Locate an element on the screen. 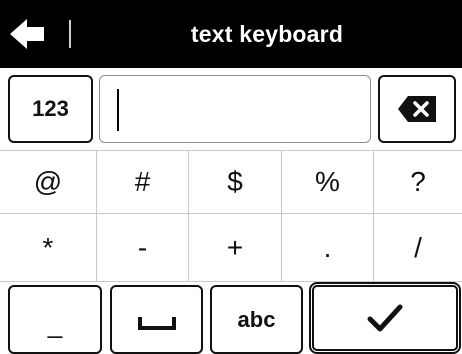 The height and width of the screenshot is (354, 462). key-question: ? is located at coordinates (418, 181).